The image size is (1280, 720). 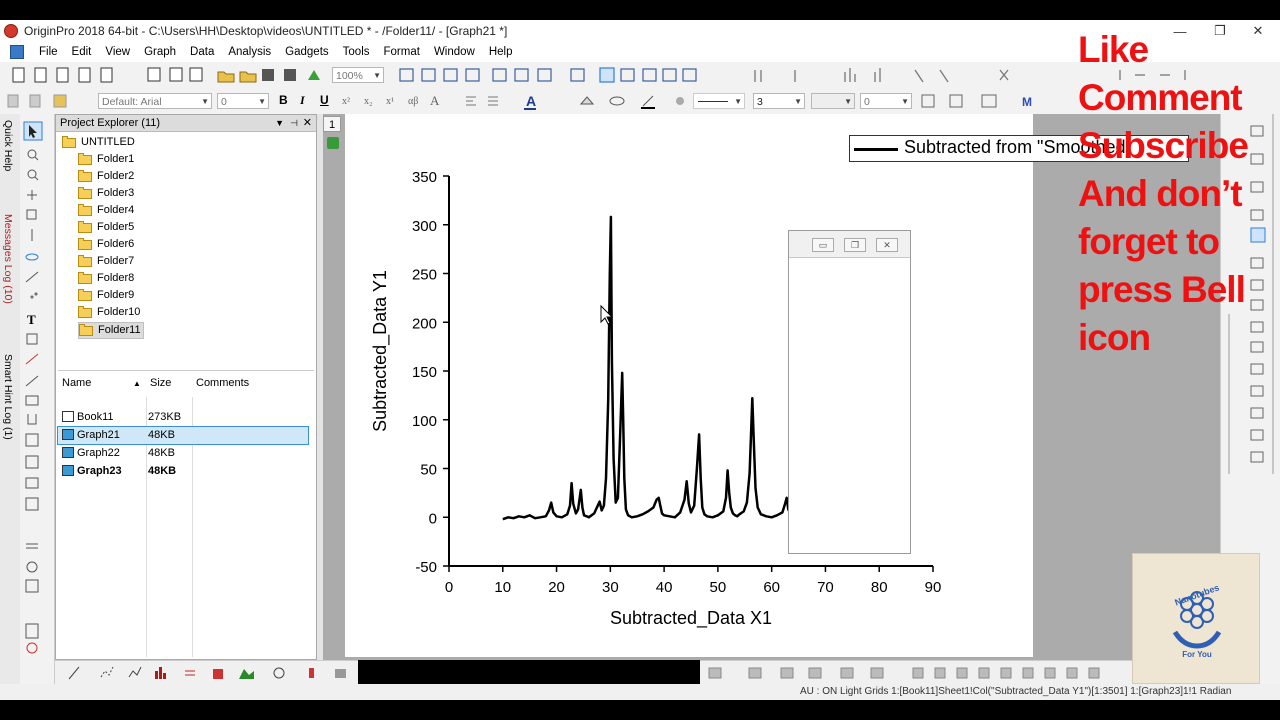 I want to click on tree-folder-item: Folder3, so click(x=106, y=193).